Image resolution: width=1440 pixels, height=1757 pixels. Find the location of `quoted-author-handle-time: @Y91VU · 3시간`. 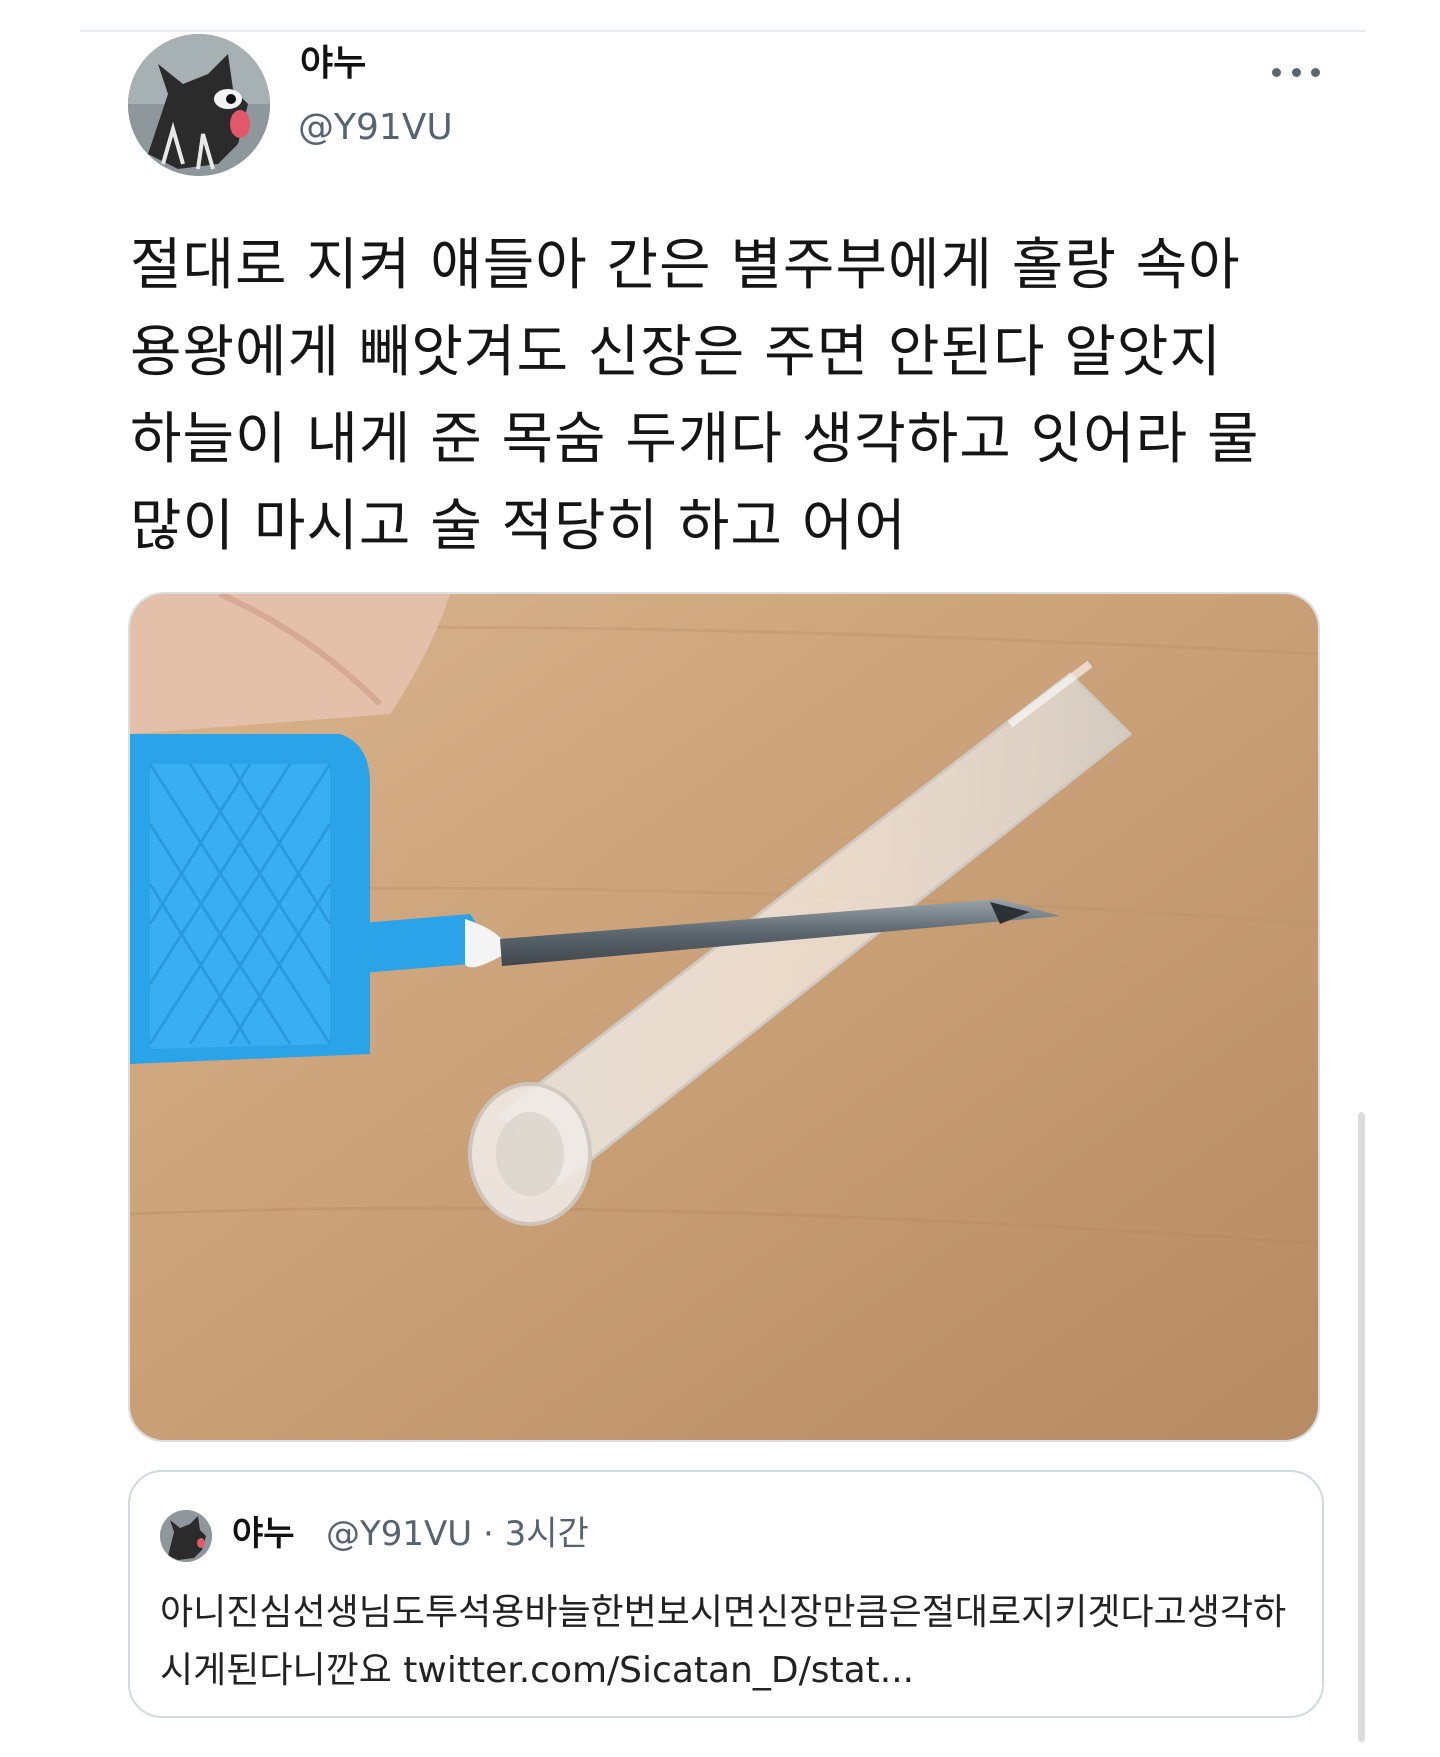

quoted-author-handle-time: @Y91VU · 3시간 is located at coordinates (457, 1534).